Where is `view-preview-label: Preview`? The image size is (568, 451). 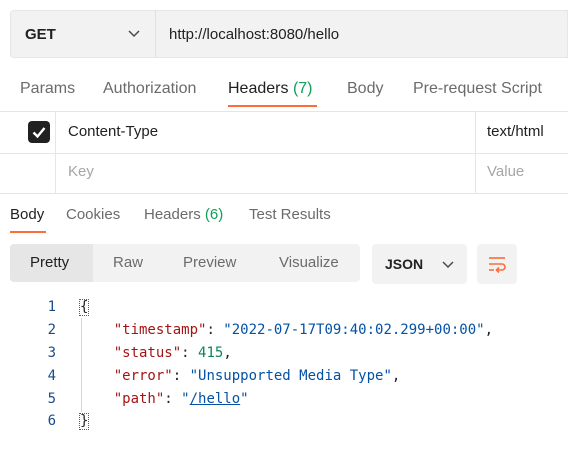 view-preview-label: Preview is located at coordinates (210, 262).